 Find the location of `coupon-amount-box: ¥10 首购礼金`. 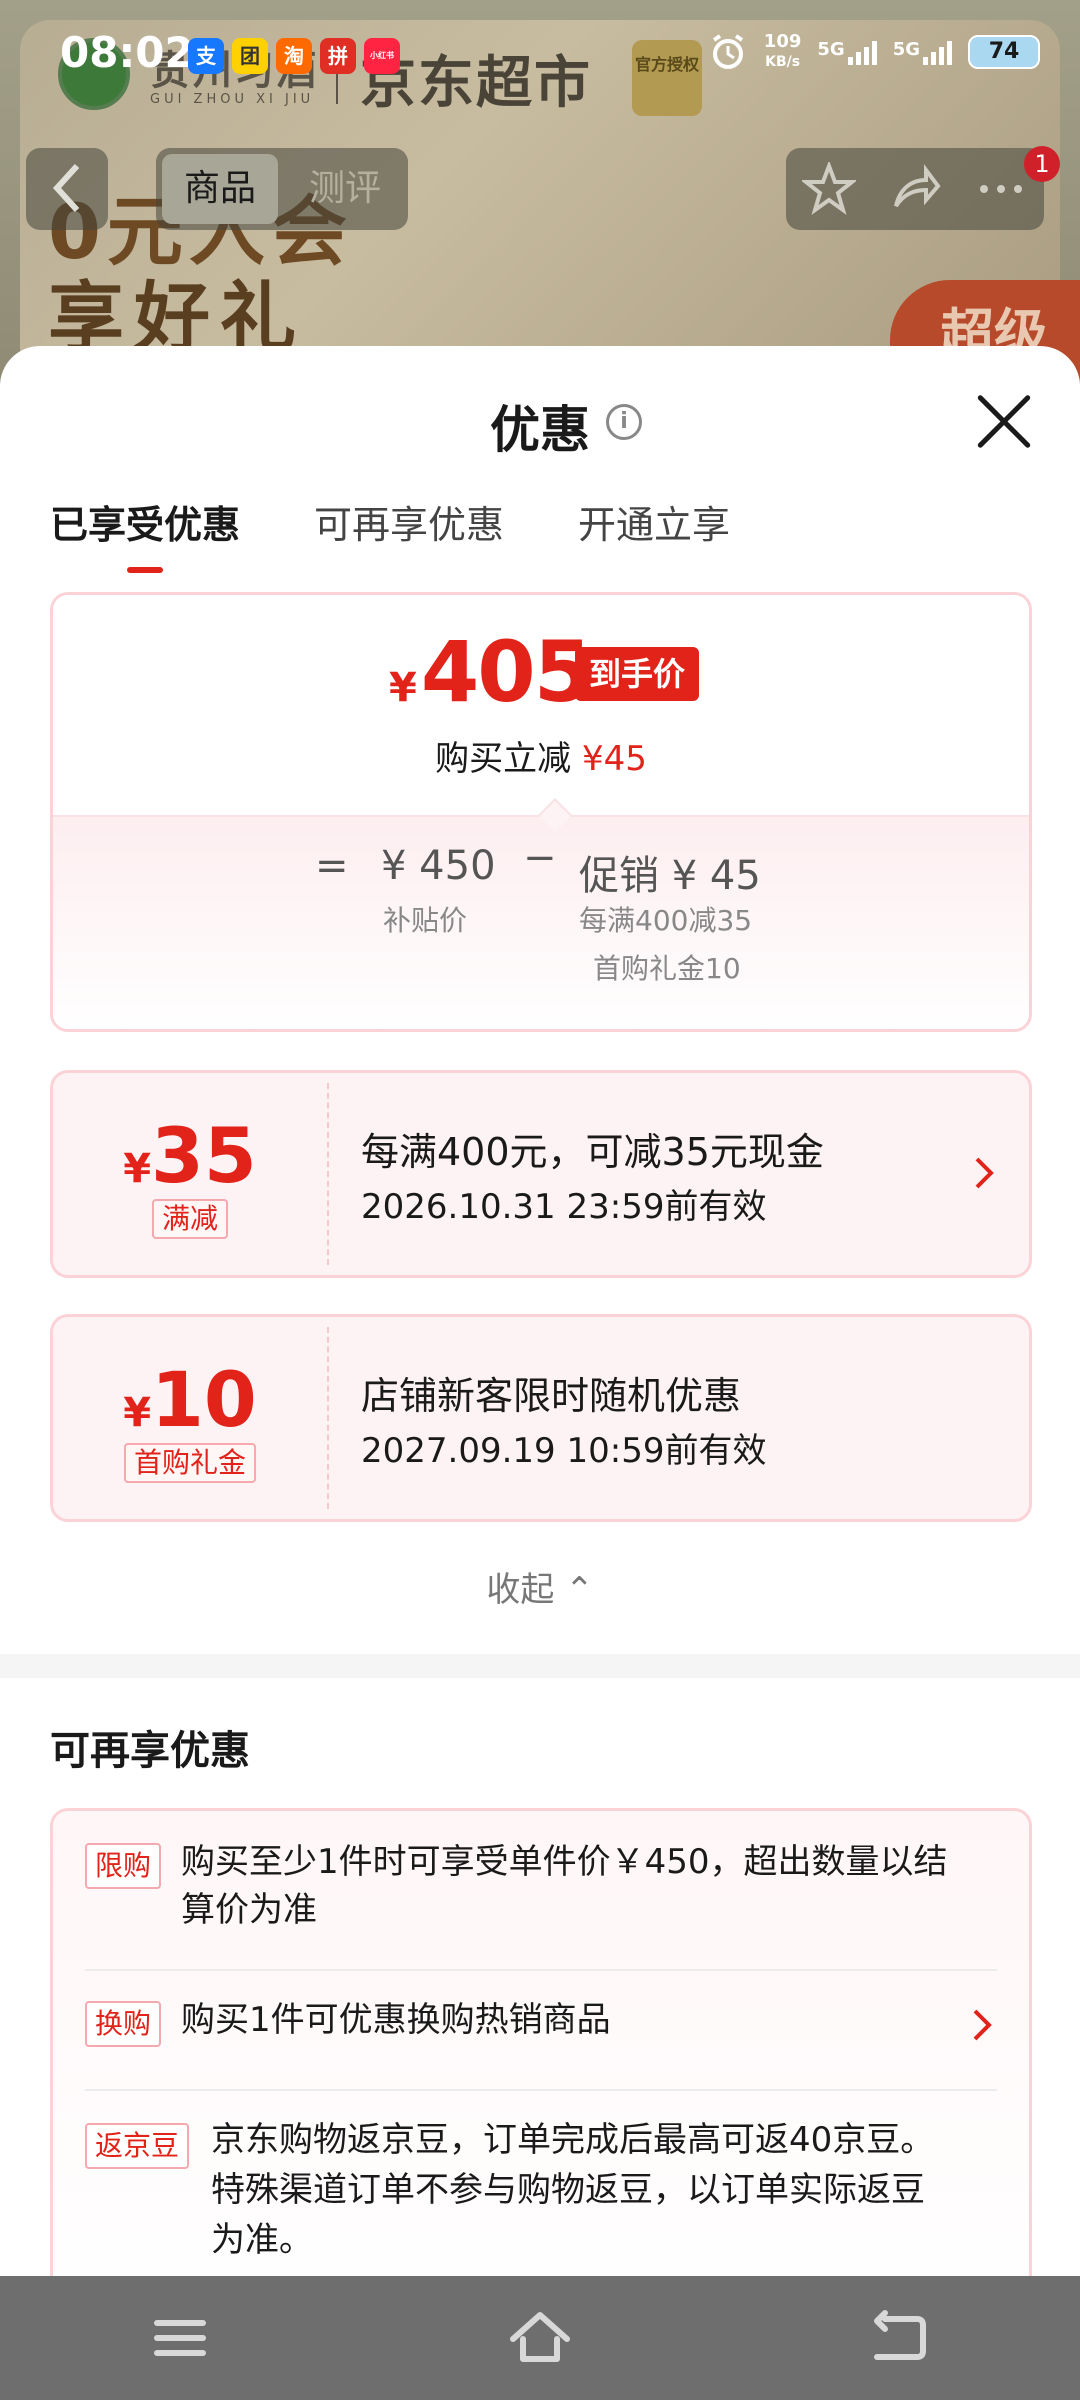

coupon-amount-box: ¥10 首购礼金 is located at coordinates (190, 1418).